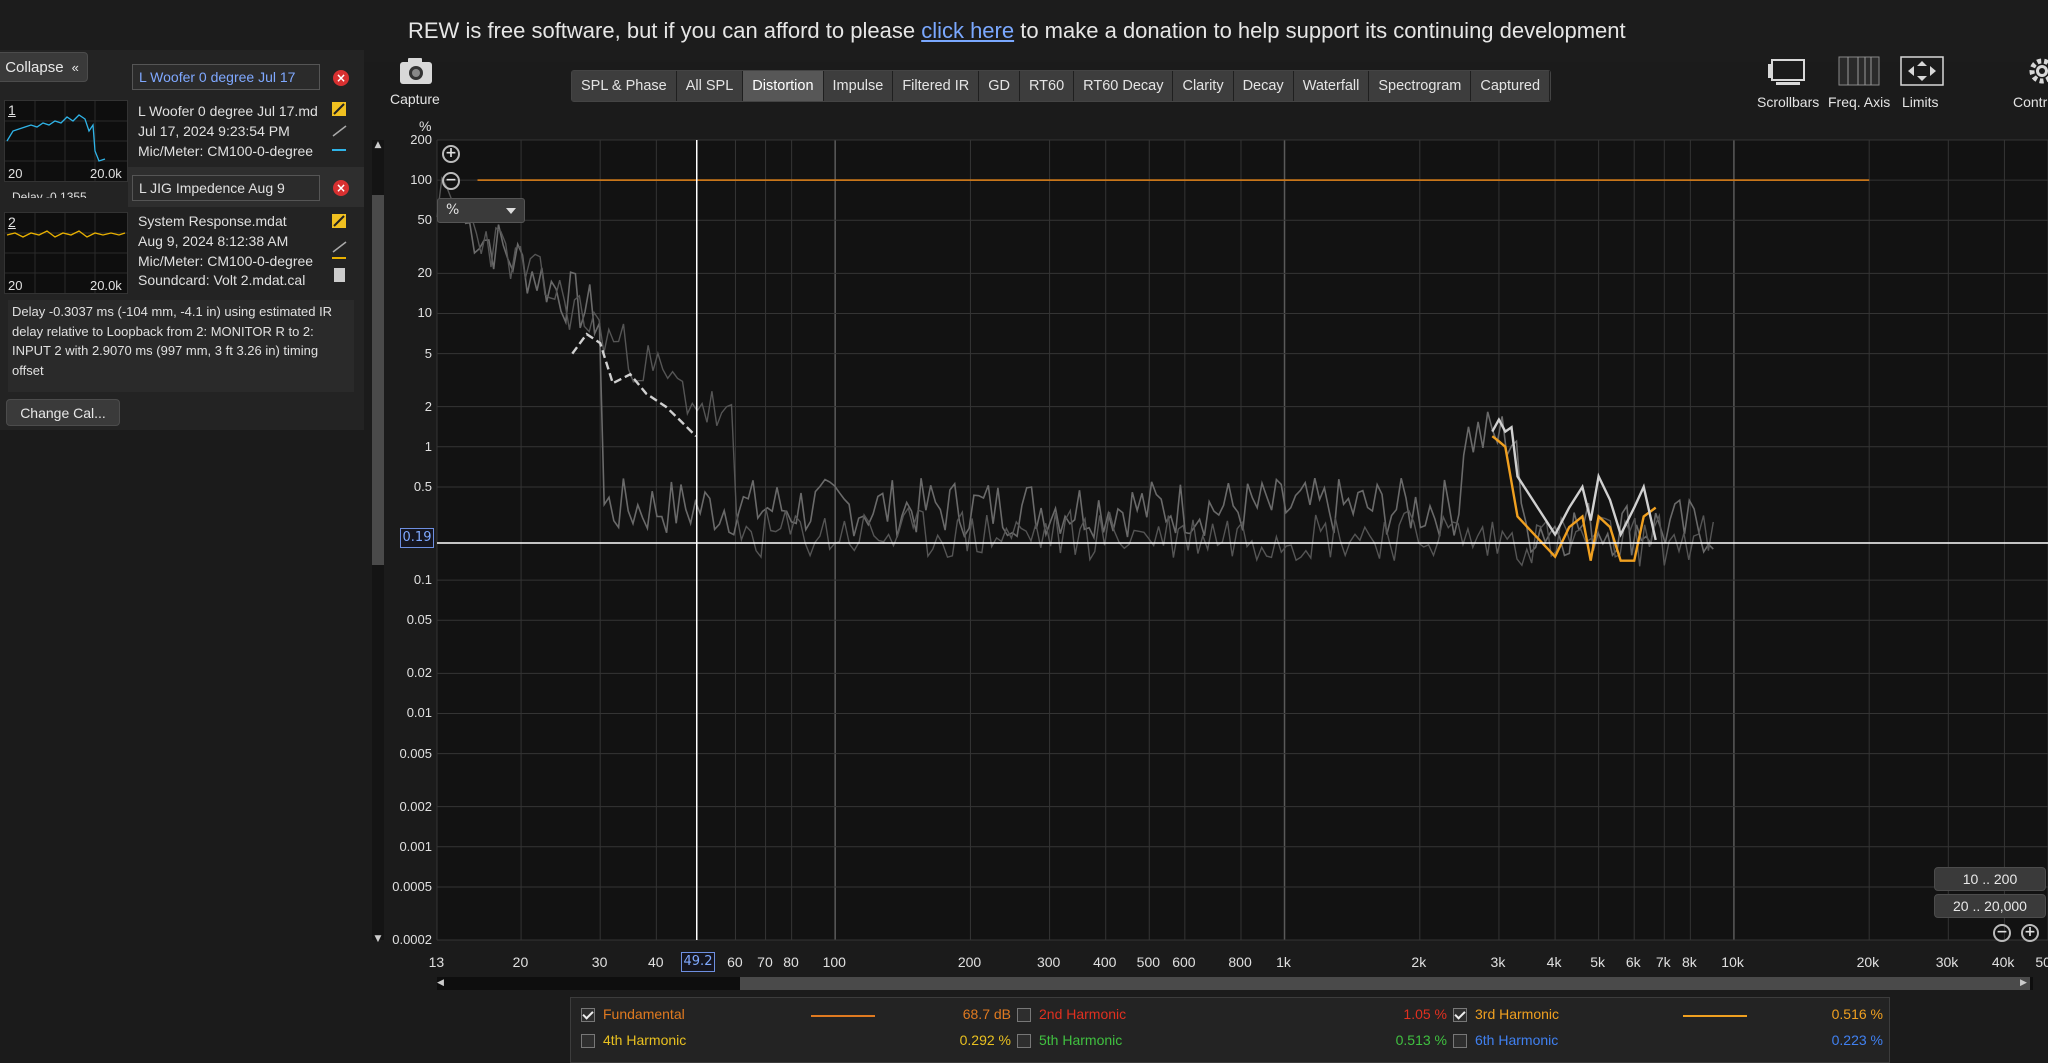  Describe the element at coordinates (1240, 962) in the screenshot. I see `x-tick-label: 800` at that location.